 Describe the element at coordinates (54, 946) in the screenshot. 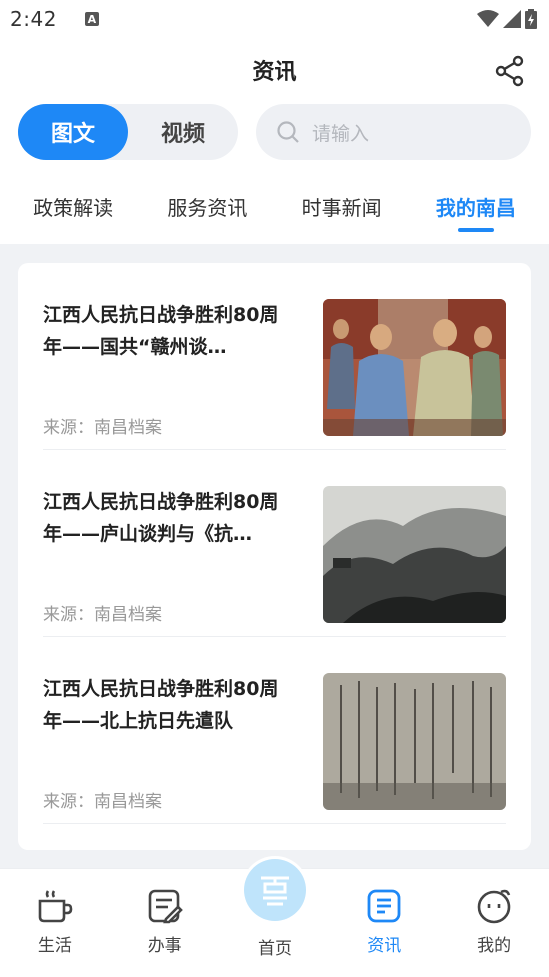

I see `nav-label: 生活` at that location.